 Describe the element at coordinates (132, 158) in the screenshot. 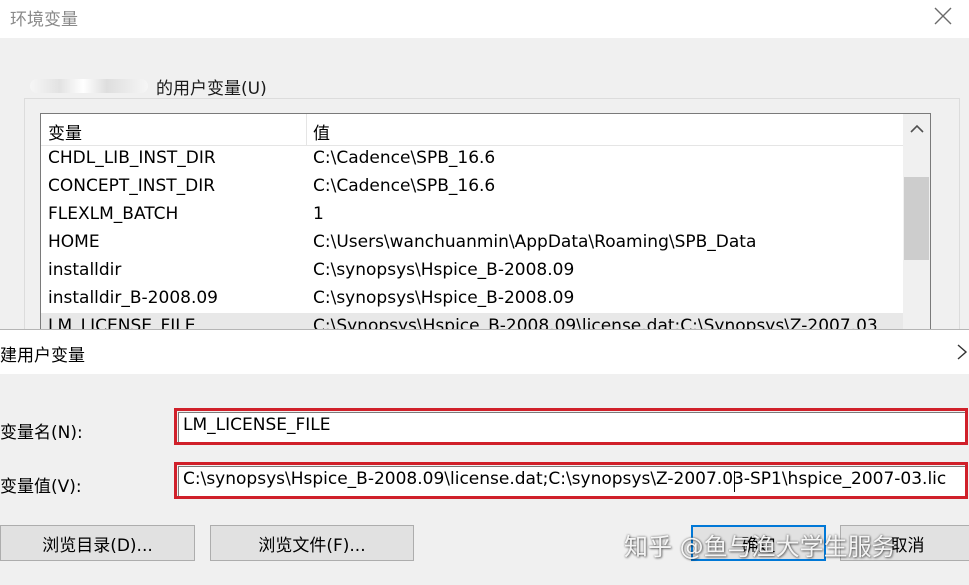

I see `variable-name: CHDL_LIB_INST_DIR` at that location.